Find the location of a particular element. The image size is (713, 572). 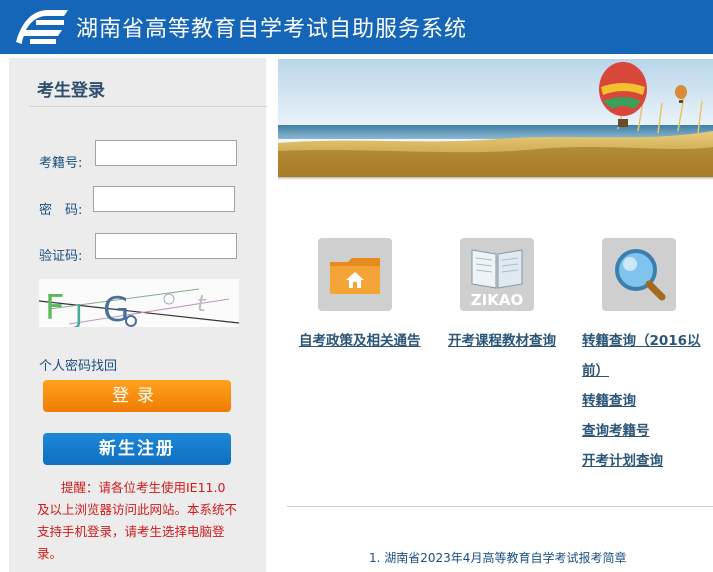

login-divider is located at coordinates (148, 106).